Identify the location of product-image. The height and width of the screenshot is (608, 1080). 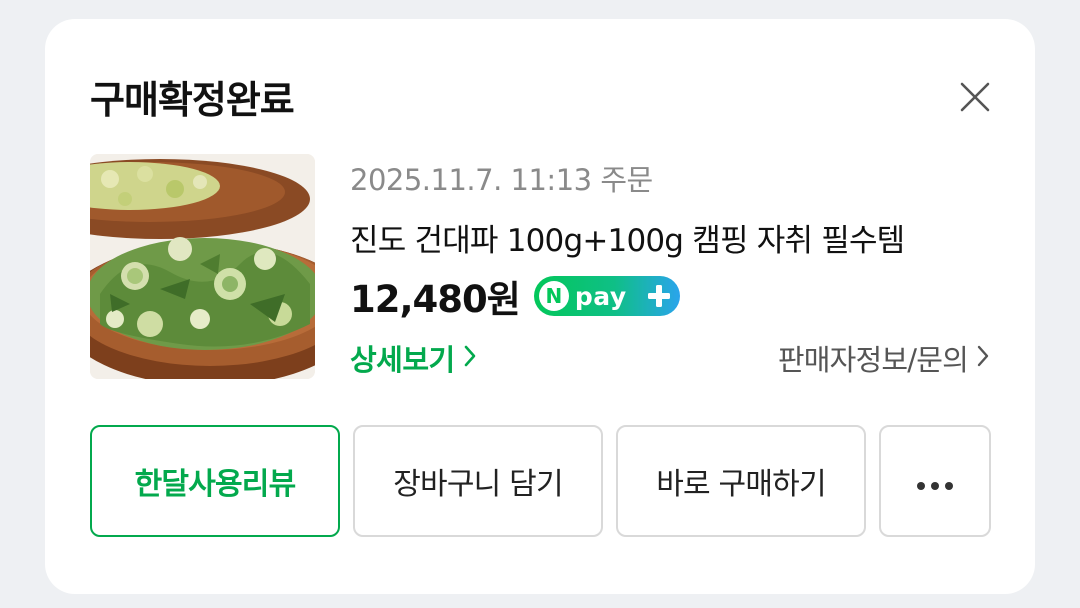
(202, 266).